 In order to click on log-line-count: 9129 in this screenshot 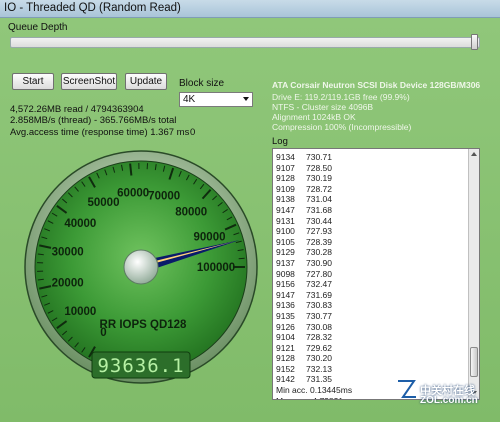, I will do `click(285, 252)`.